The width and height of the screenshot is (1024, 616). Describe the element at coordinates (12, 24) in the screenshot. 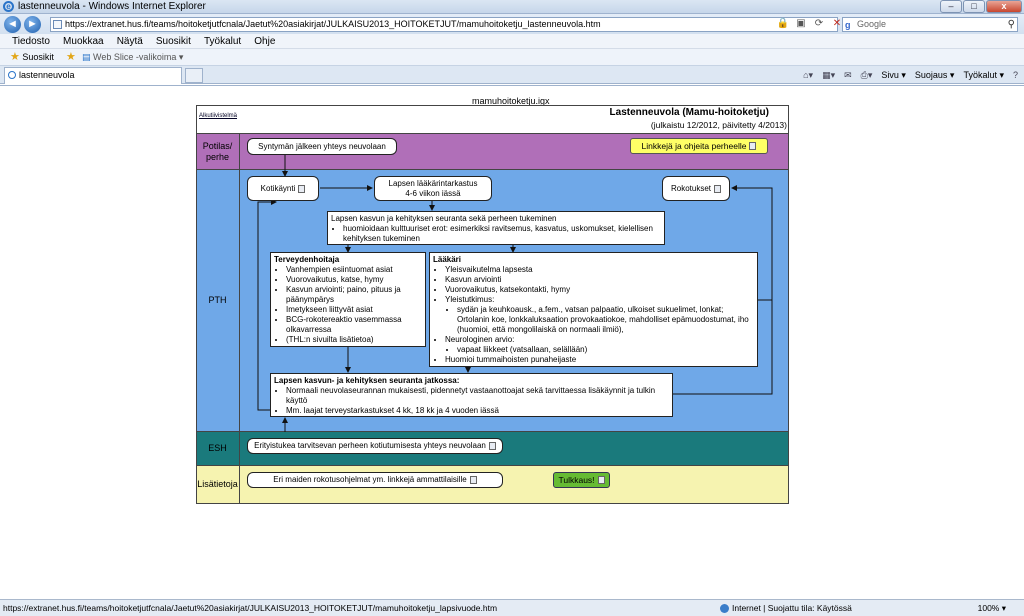

I see `back-button: ◄` at that location.